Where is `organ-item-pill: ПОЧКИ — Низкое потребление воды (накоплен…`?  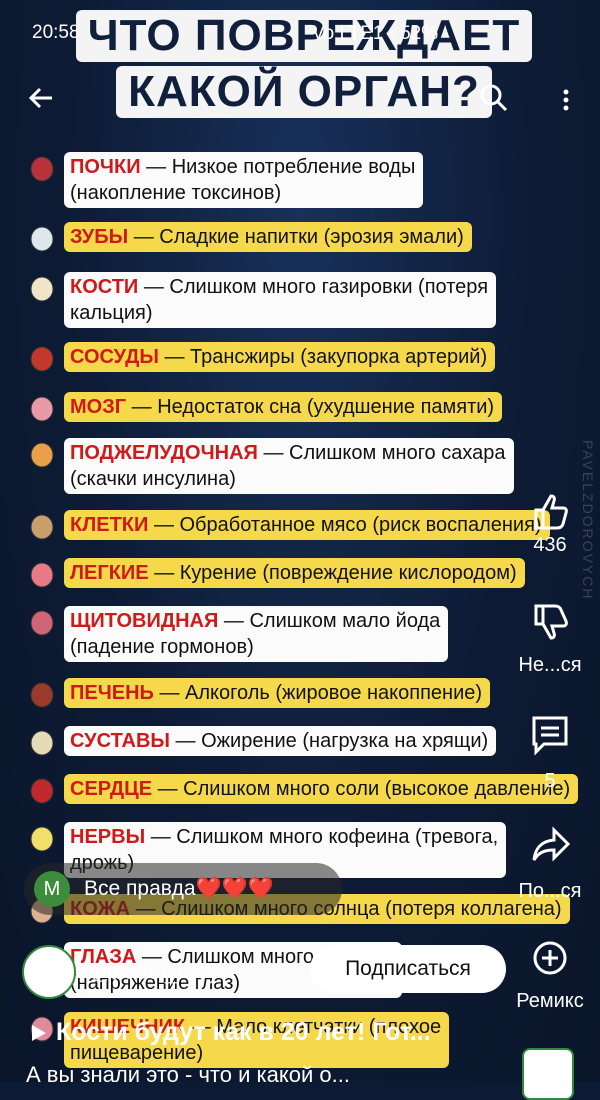 organ-item-pill: ПОЧКИ — Низкое потребление воды (накоплен… is located at coordinates (244, 180).